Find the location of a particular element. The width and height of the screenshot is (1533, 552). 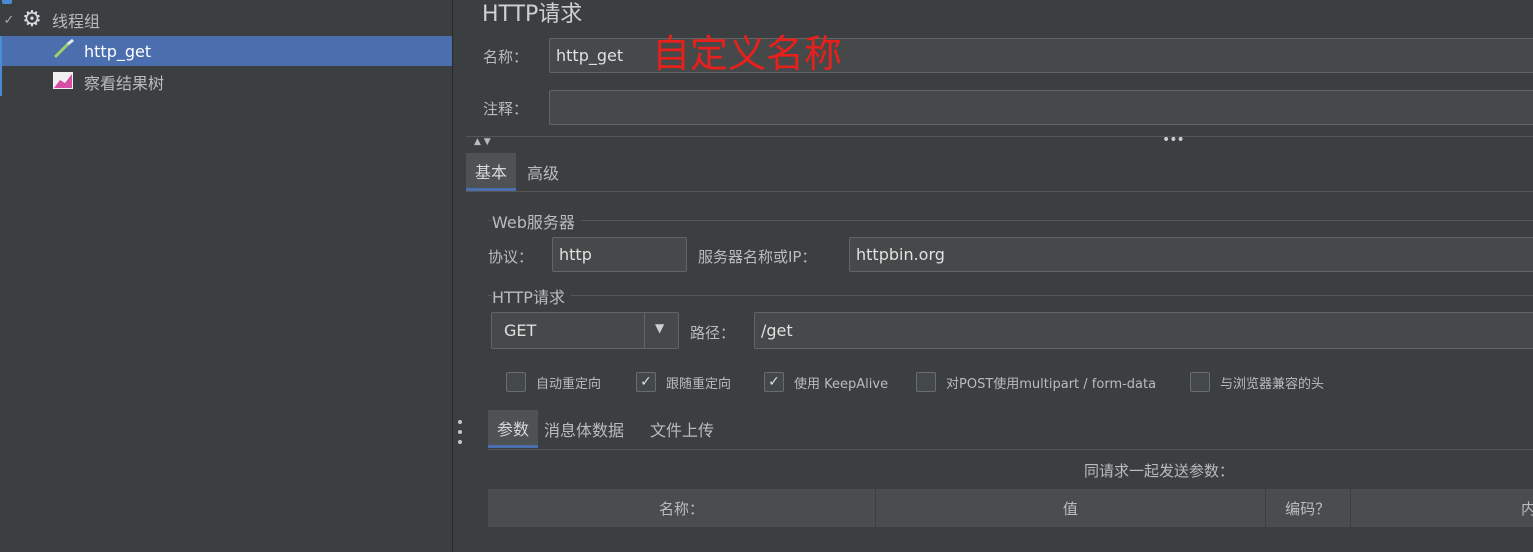

tab-params: 参数 is located at coordinates (513, 429).